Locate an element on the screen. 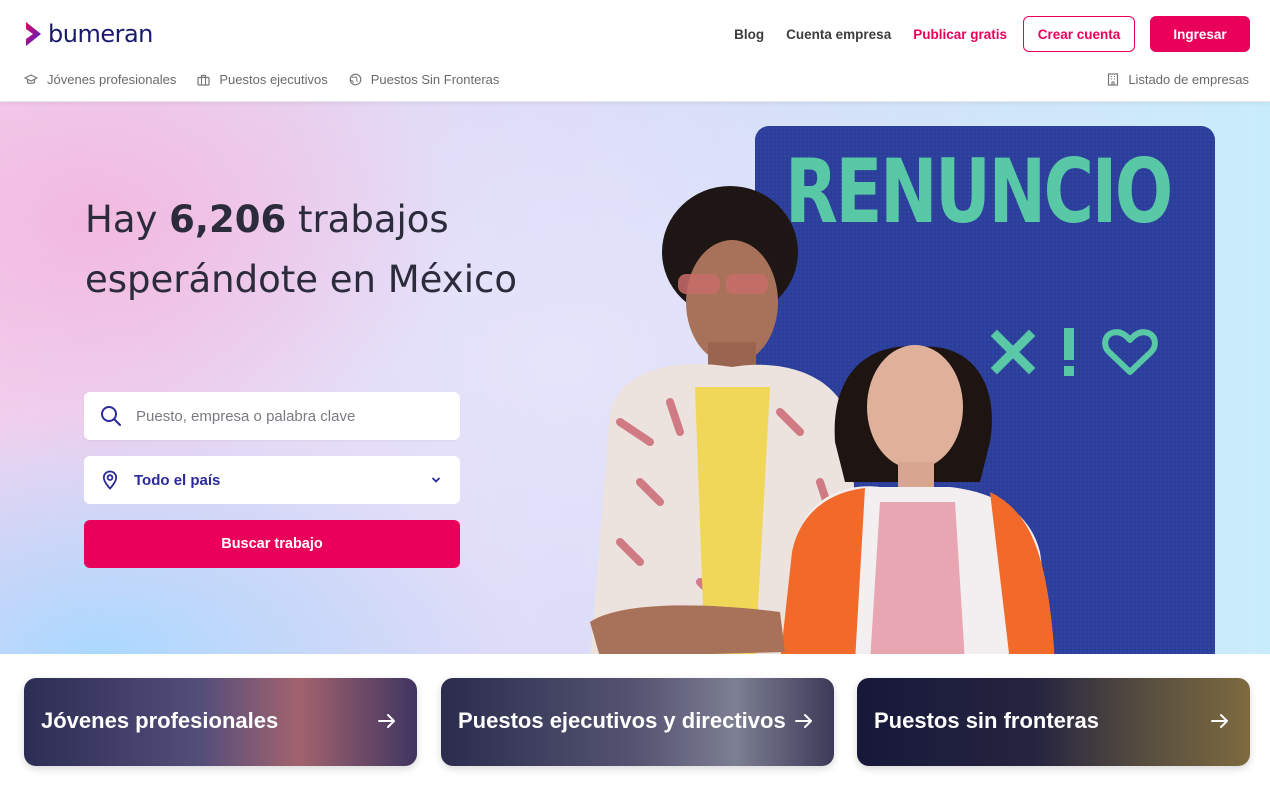 The width and height of the screenshot is (1270, 785). category-card-label: Puestos sin fronteras is located at coordinates (986, 720).